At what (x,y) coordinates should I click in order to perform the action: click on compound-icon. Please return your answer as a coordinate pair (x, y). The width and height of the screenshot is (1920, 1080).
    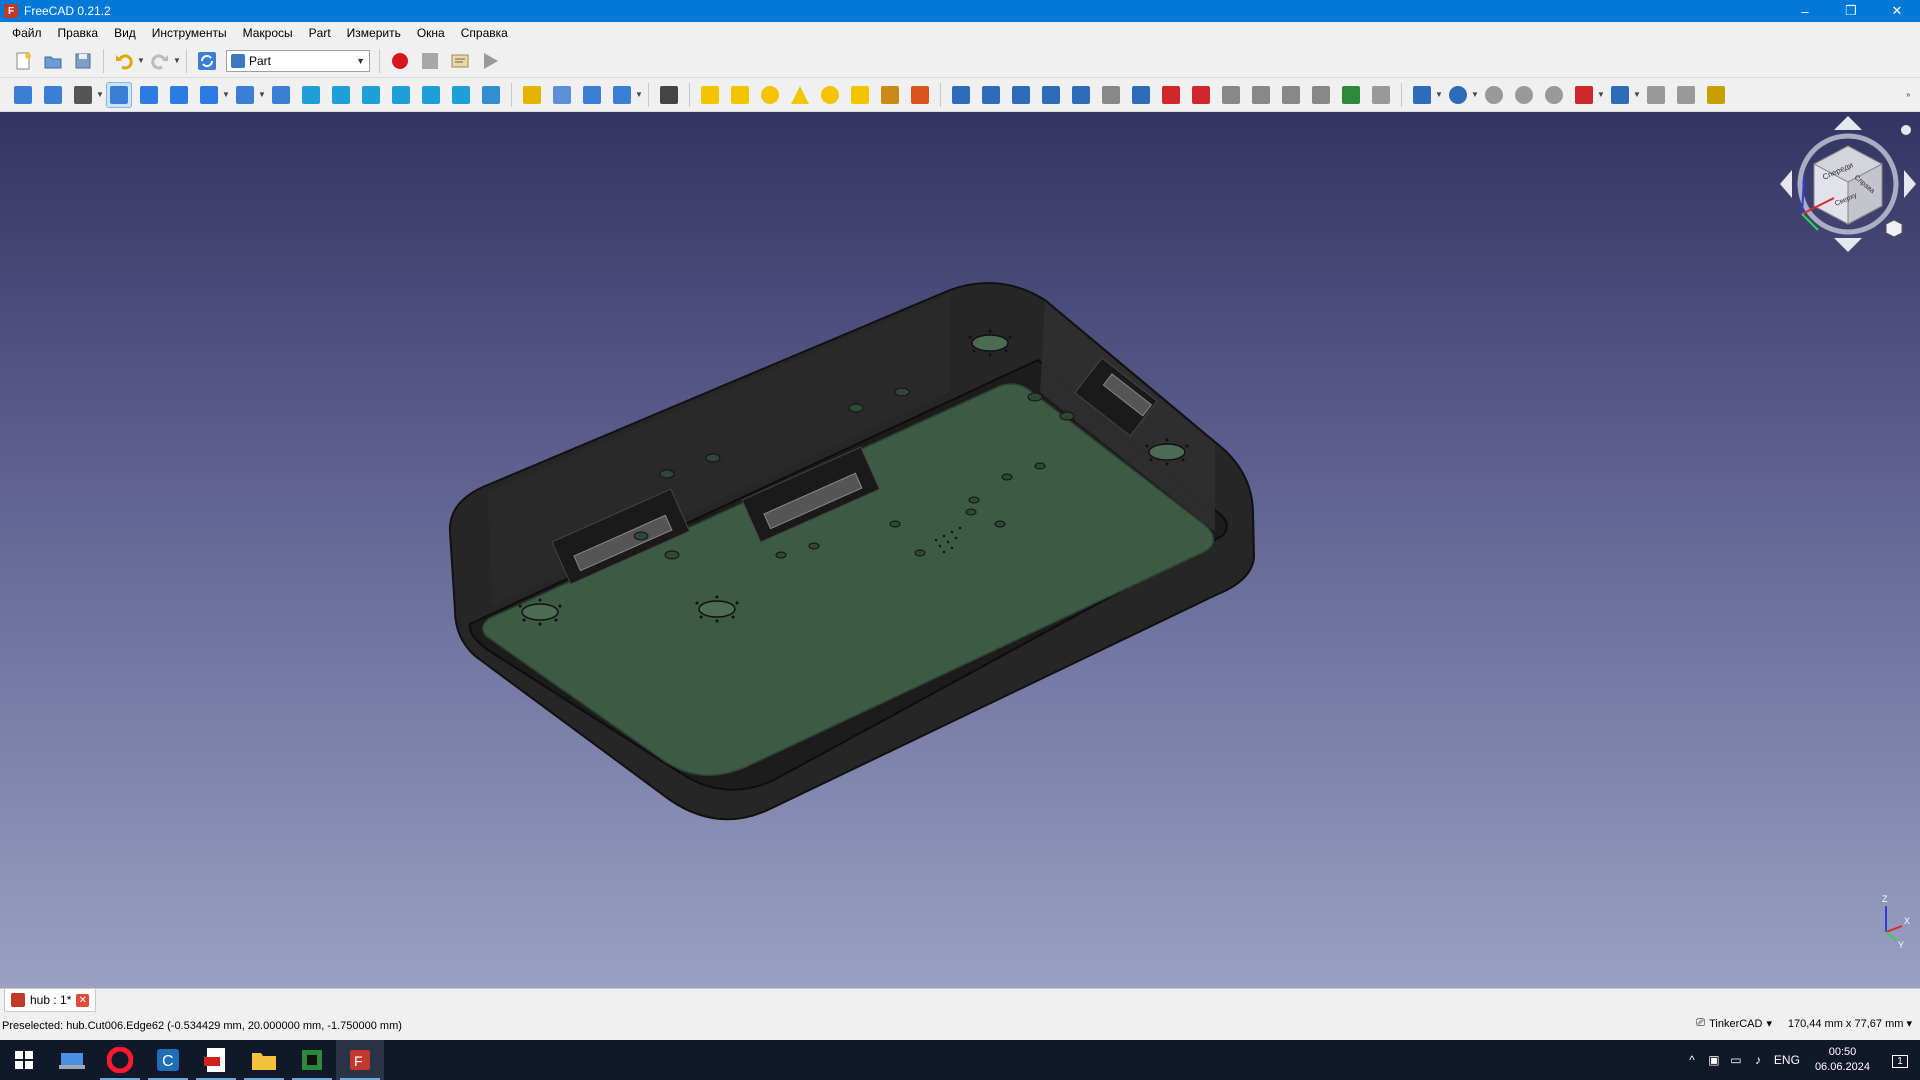
    Looking at the image, I should click on (1422, 95).